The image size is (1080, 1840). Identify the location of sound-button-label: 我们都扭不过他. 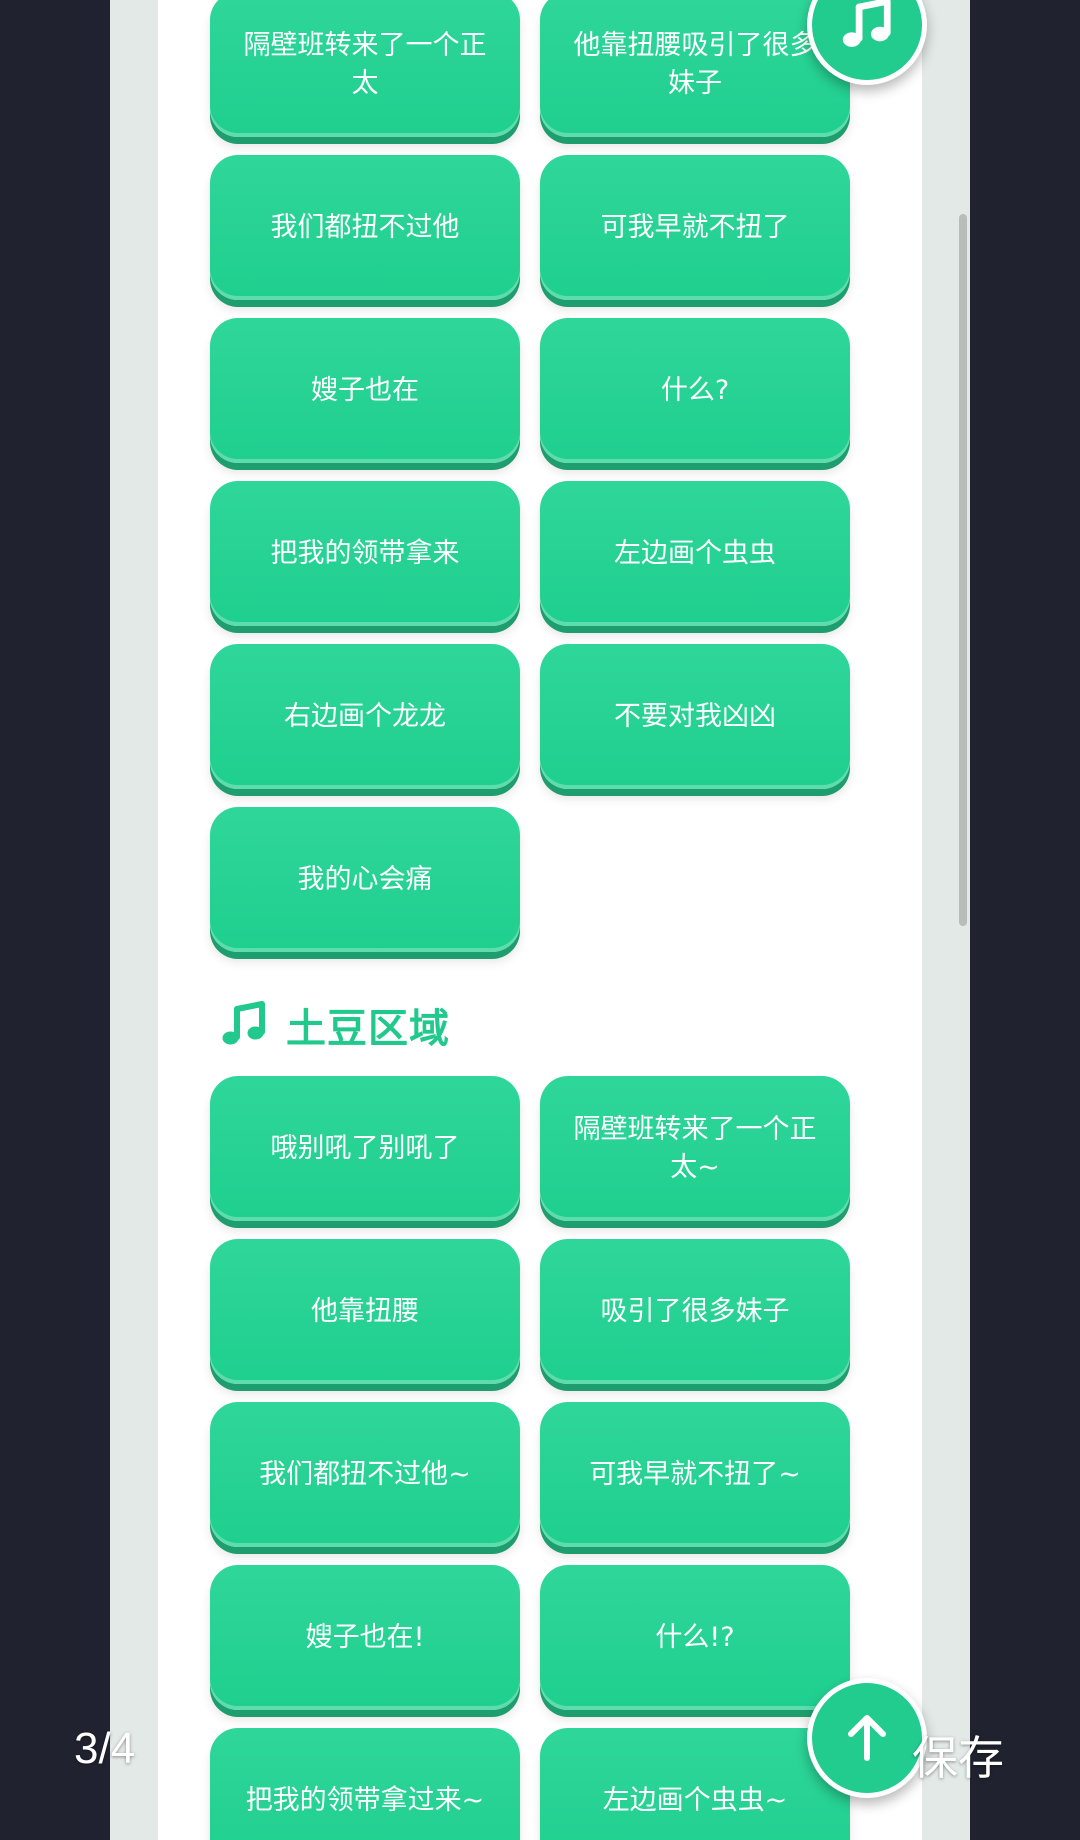
(365, 227).